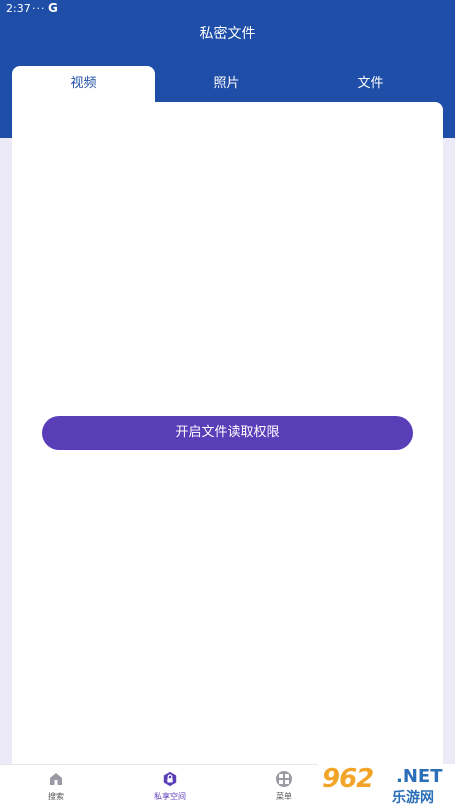 This screenshot has width=455, height=810. What do you see at coordinates (227, 433) in the screenshot?
I see `enable-file-permission-button: 开启文件读取权限` at bounding box center [227, 433].